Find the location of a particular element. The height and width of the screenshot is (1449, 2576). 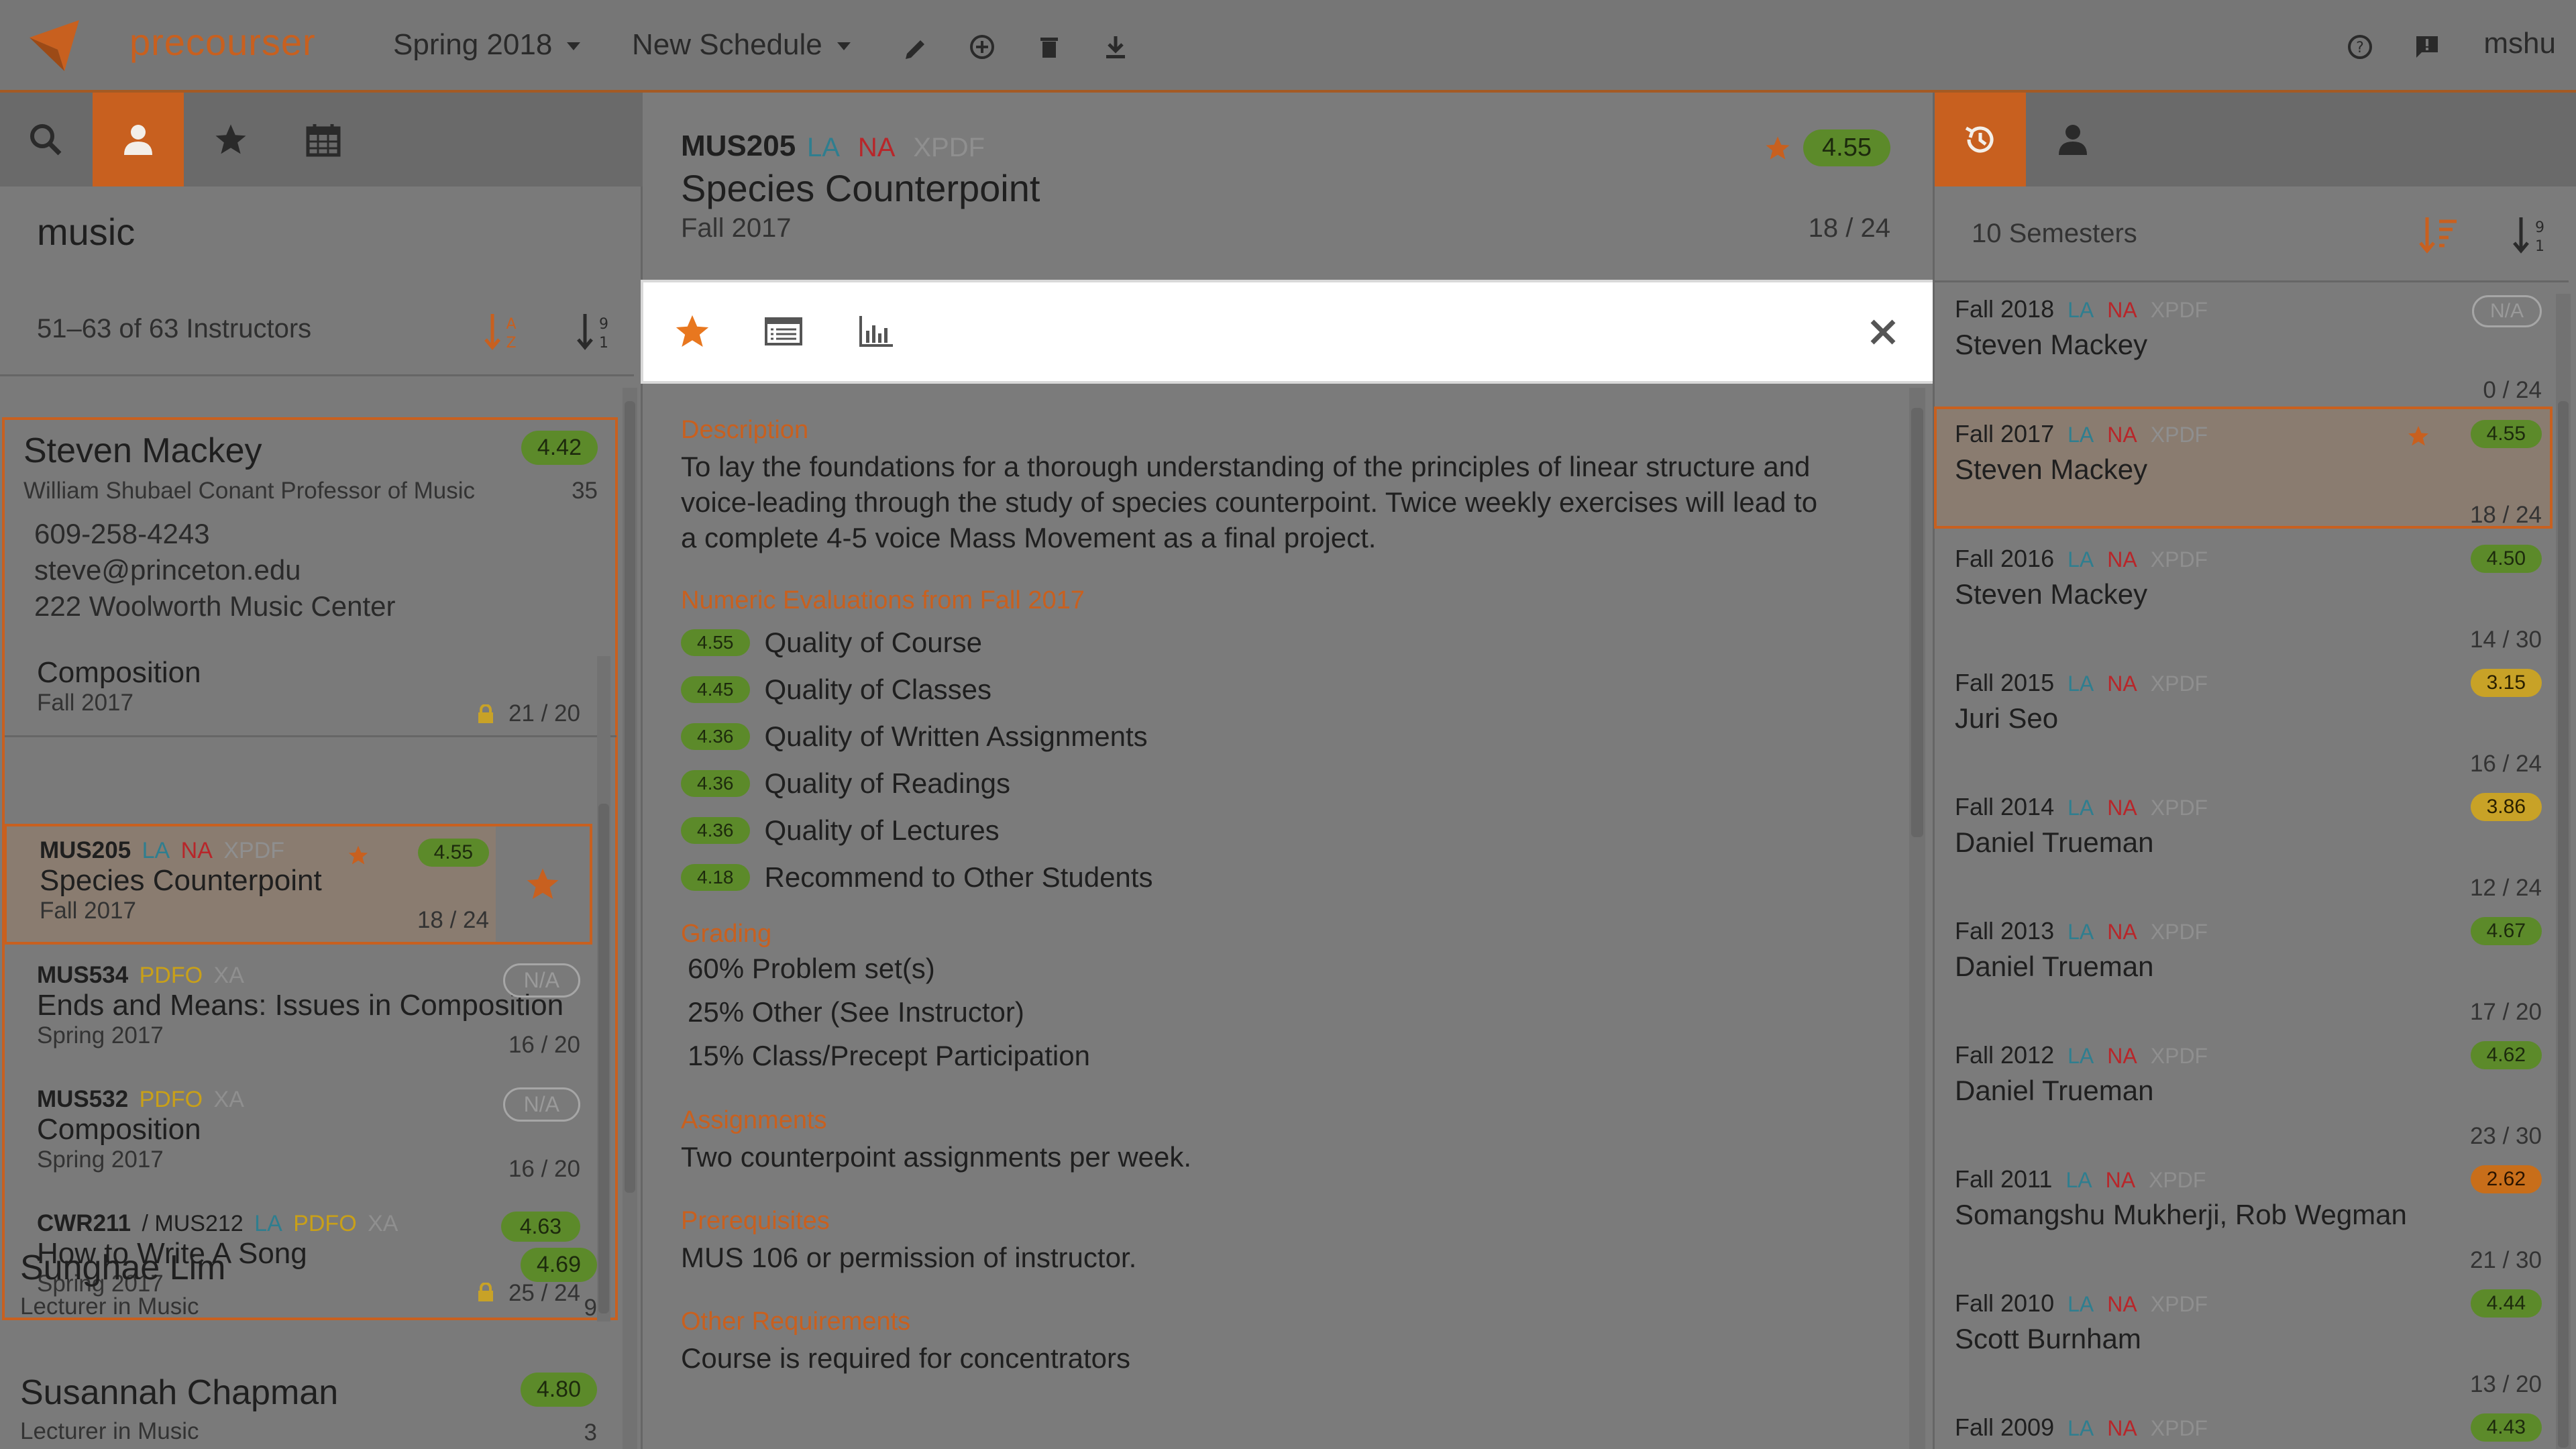

eval-label: Recommend to Other Students is located at coordinates (958, 877).